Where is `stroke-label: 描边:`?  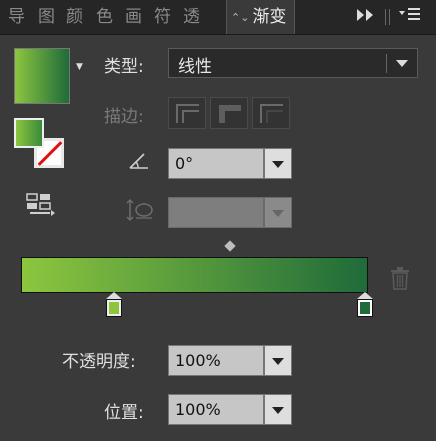
stroke-label: 描边: is located at coordinates (124, 117).